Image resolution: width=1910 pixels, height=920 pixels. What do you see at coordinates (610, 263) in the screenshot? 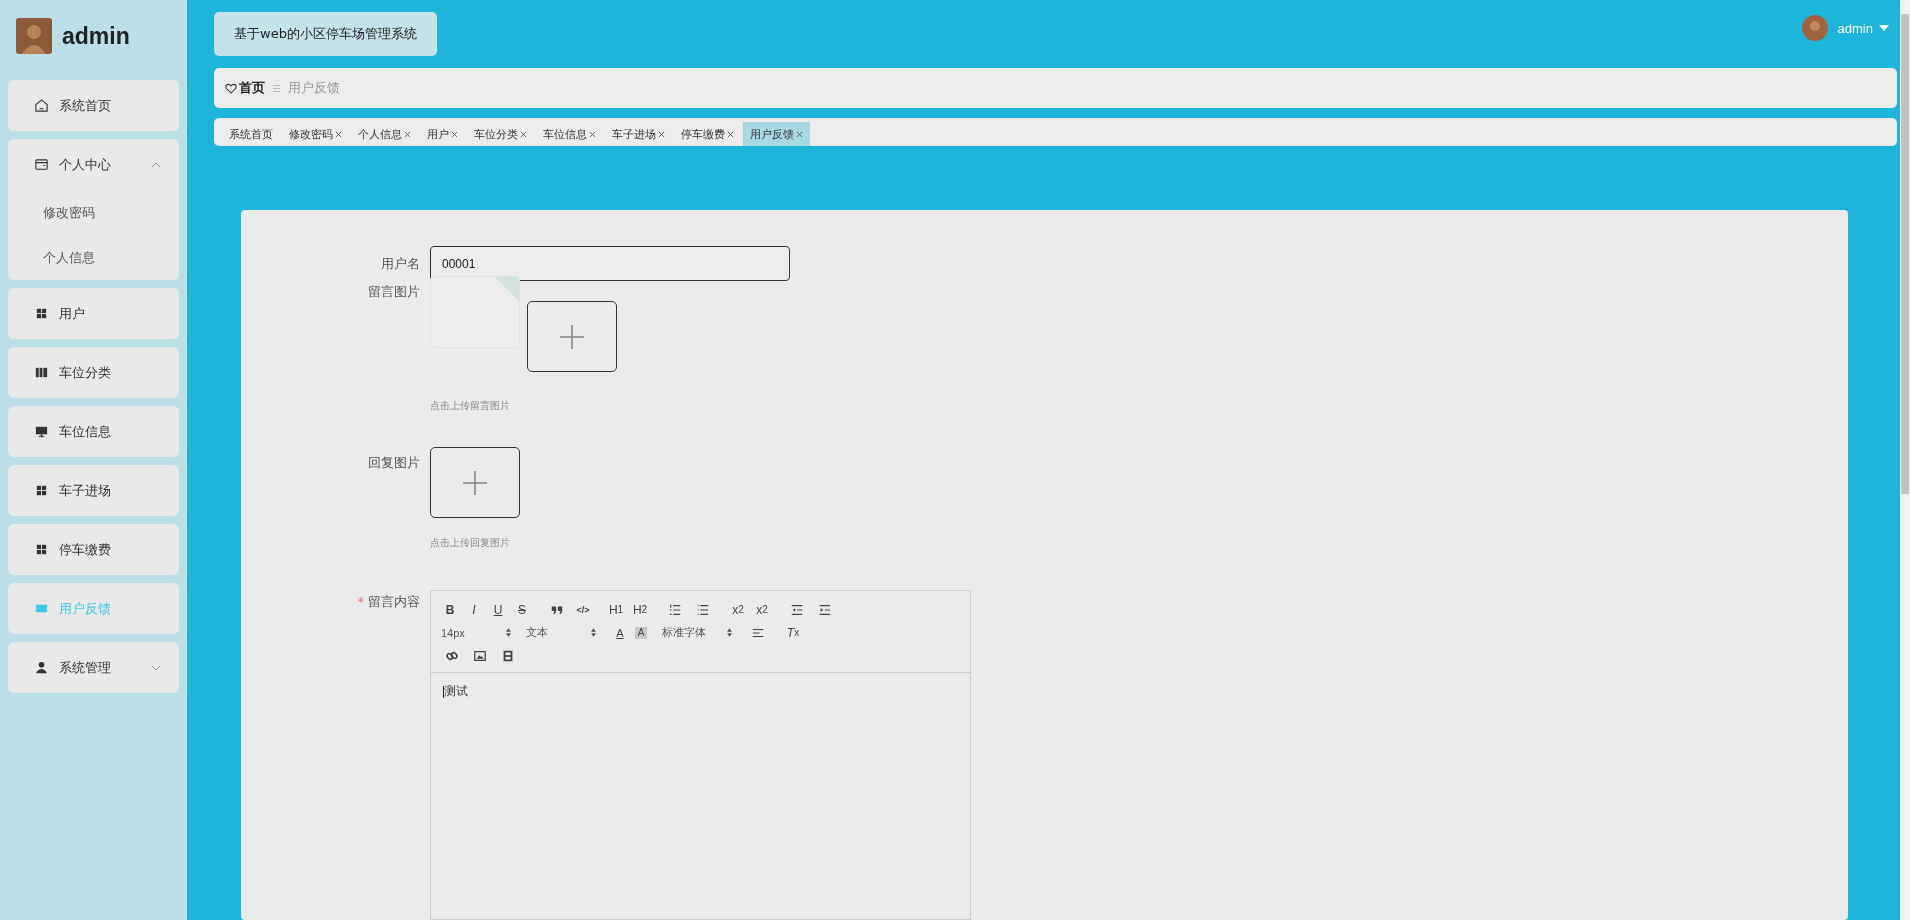
I see `input-field: 00001` at bounding box center [610, 263].